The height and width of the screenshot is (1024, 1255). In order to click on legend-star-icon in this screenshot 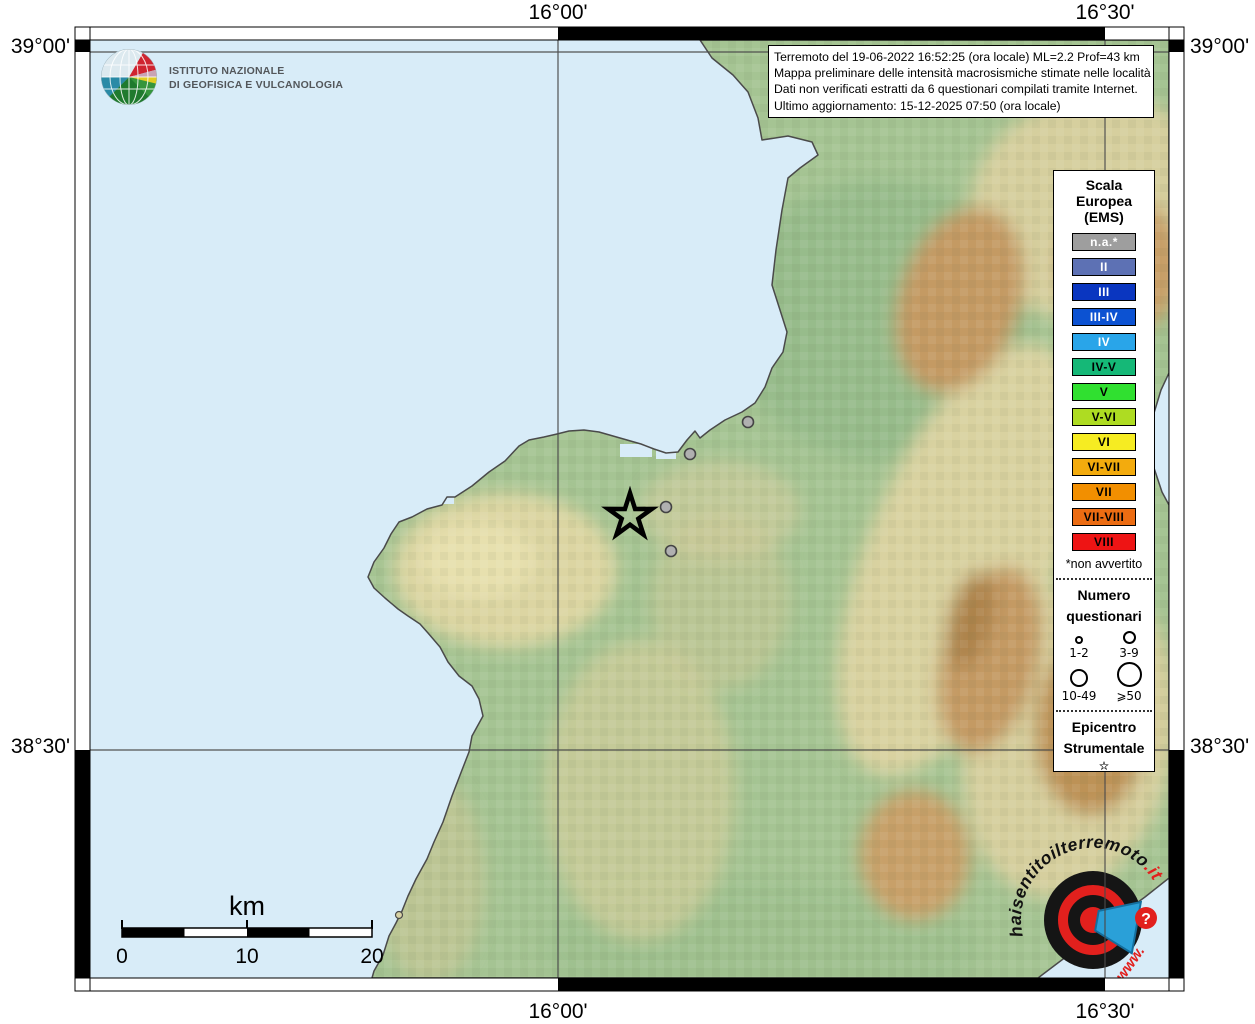, I will do `click(1104, 765)`.